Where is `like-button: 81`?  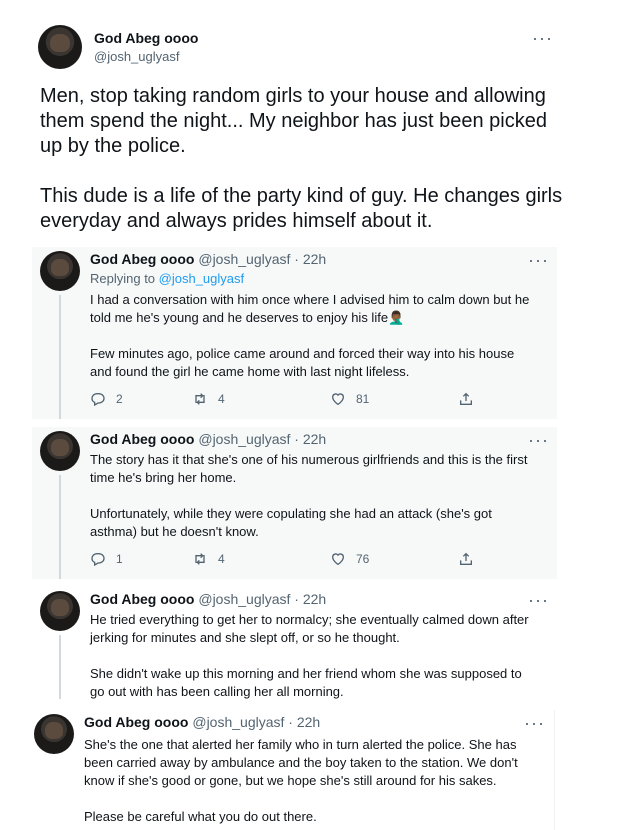
like-button: 81 is located at coordinates (349, 399).